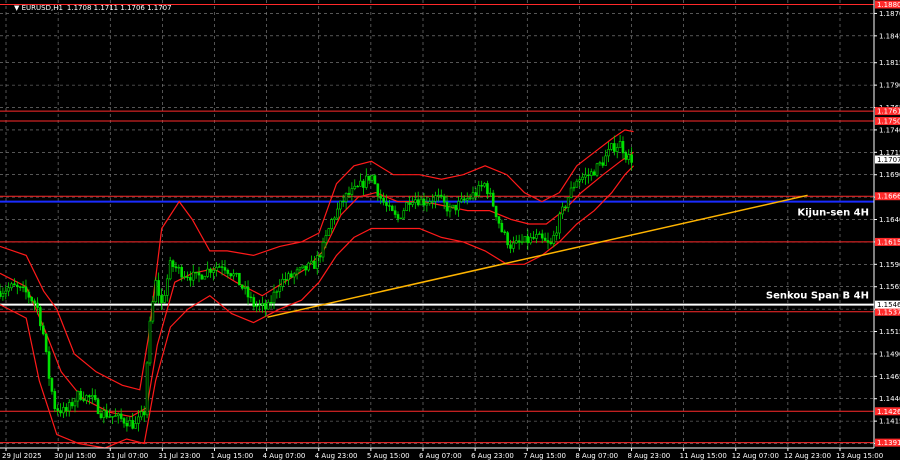 The height and width of the screenshot is (460, 900). What do you see at coordinates (336, 456) in the screenshot?
I see `time-tick-label: 4 Aug 23:00` at bounding box center [336, 456].